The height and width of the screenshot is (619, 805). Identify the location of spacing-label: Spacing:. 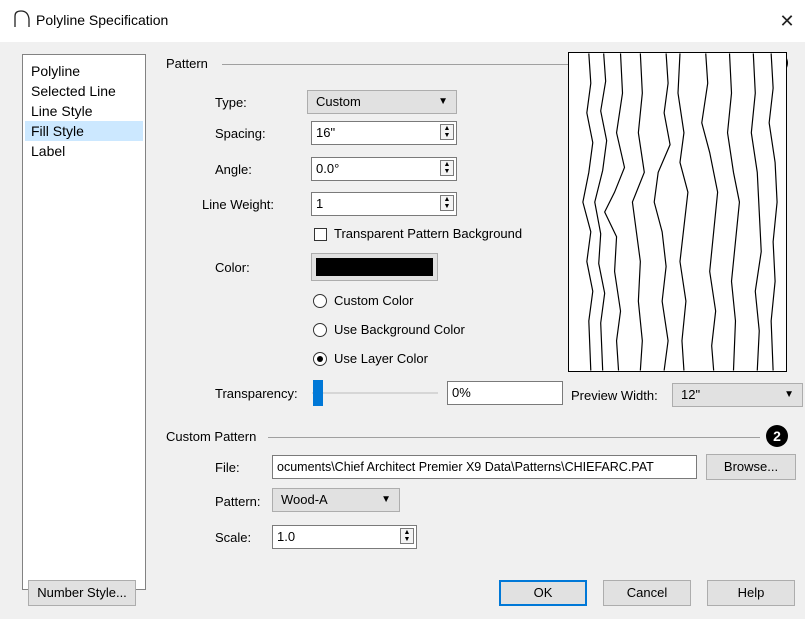
(240, 133).